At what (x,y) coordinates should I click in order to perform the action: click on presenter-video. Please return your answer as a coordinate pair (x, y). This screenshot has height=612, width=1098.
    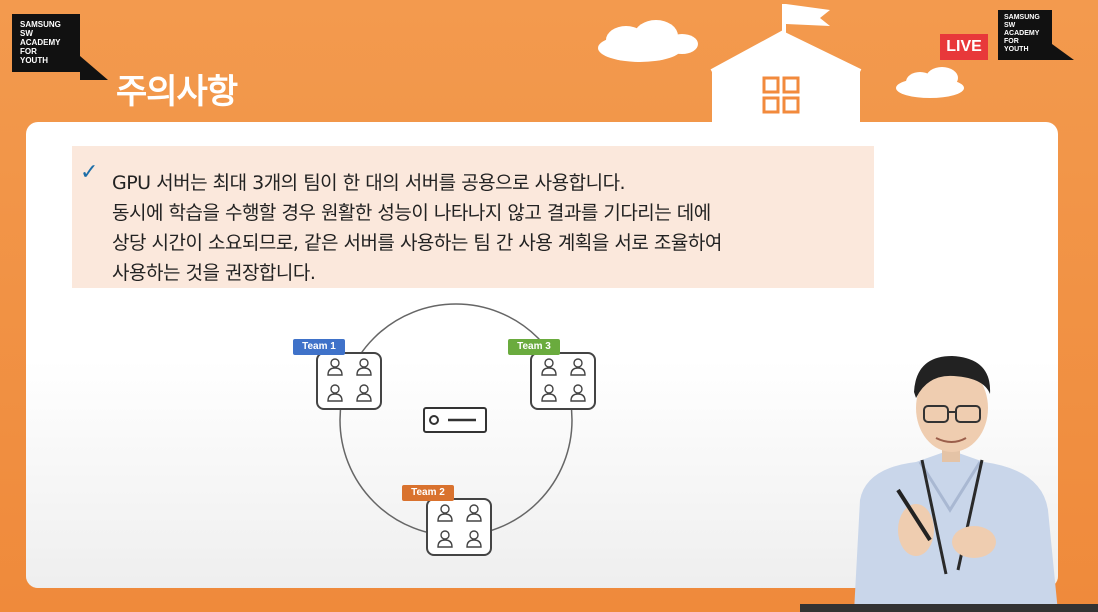
    Looking at the image, I should click on (956, 484).